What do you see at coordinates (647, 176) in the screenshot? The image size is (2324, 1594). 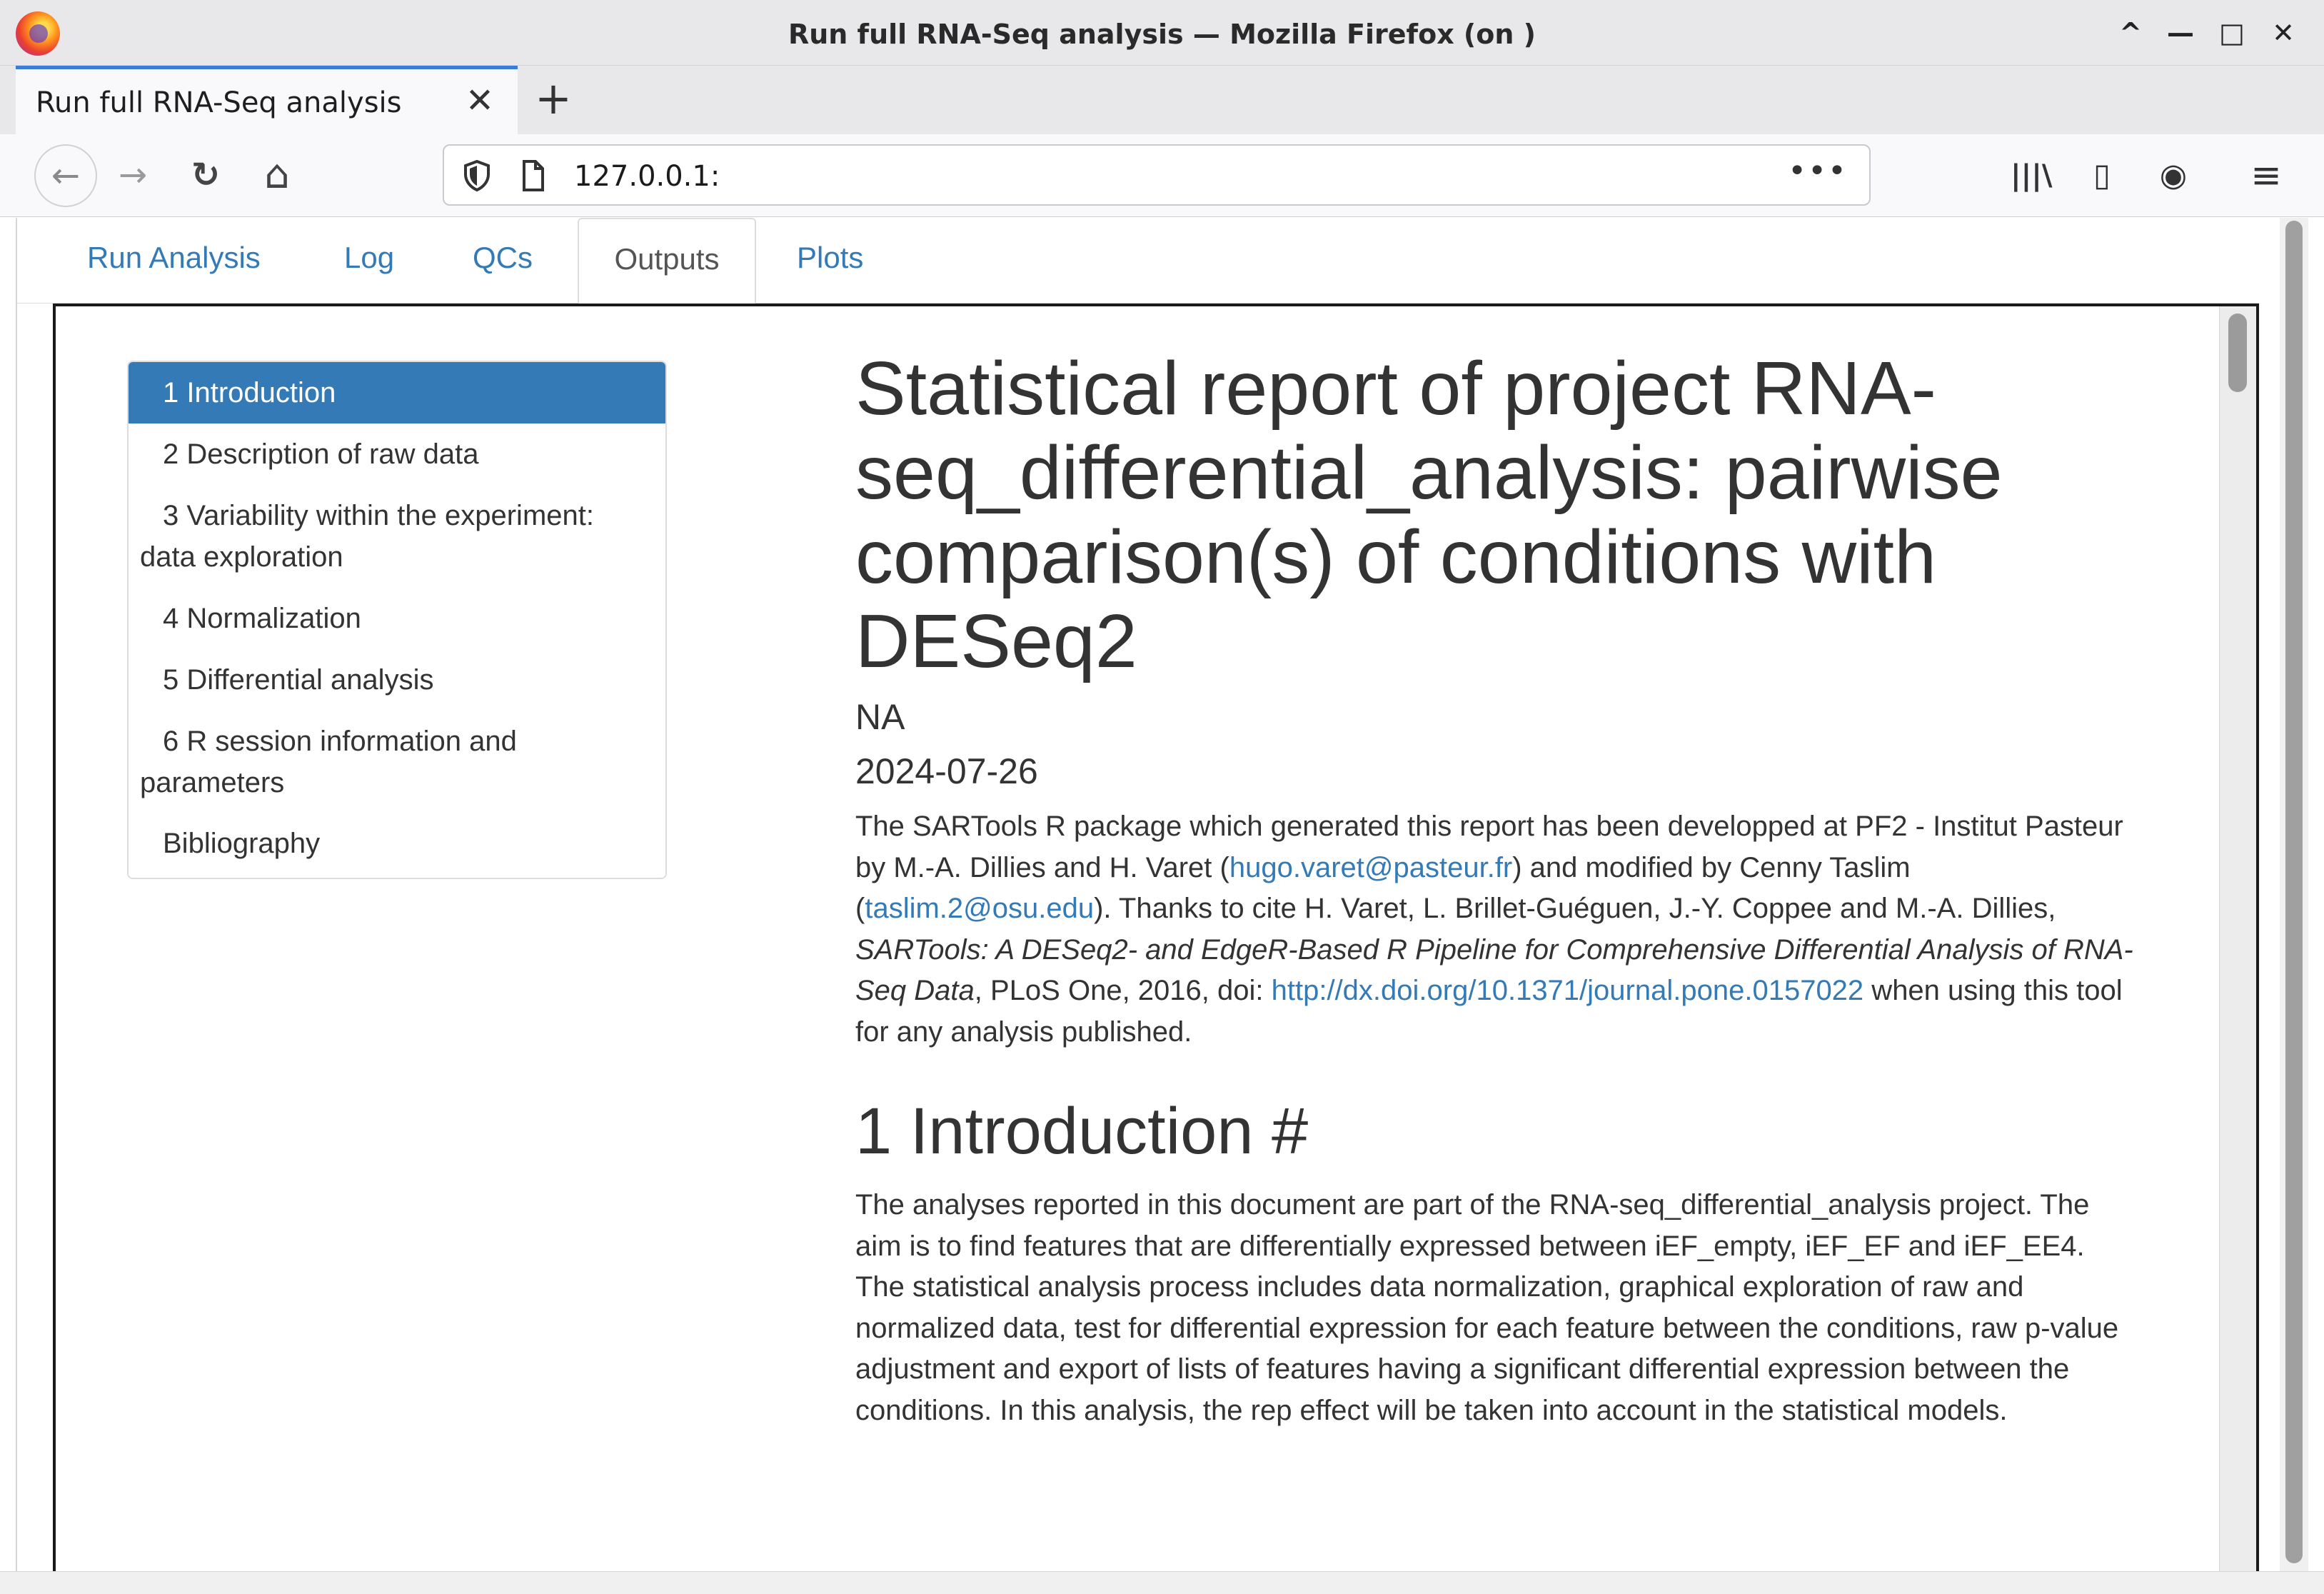 I see `url-text: 127.0.0.1:` at bounding box center [647, 176].